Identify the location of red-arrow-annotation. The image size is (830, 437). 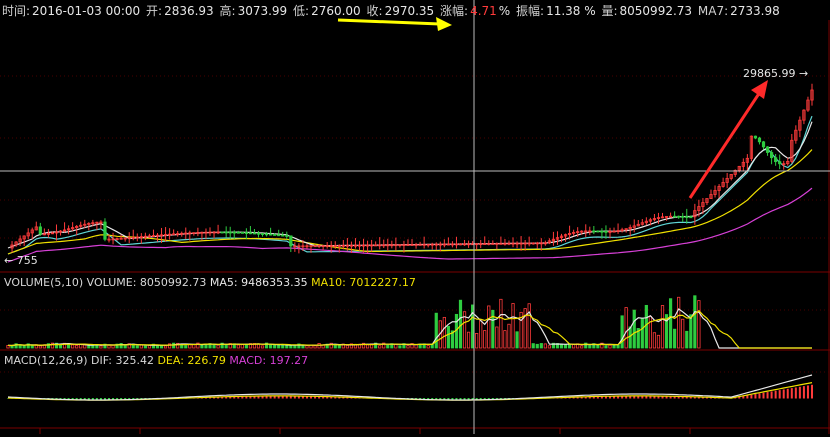
(728, 139).